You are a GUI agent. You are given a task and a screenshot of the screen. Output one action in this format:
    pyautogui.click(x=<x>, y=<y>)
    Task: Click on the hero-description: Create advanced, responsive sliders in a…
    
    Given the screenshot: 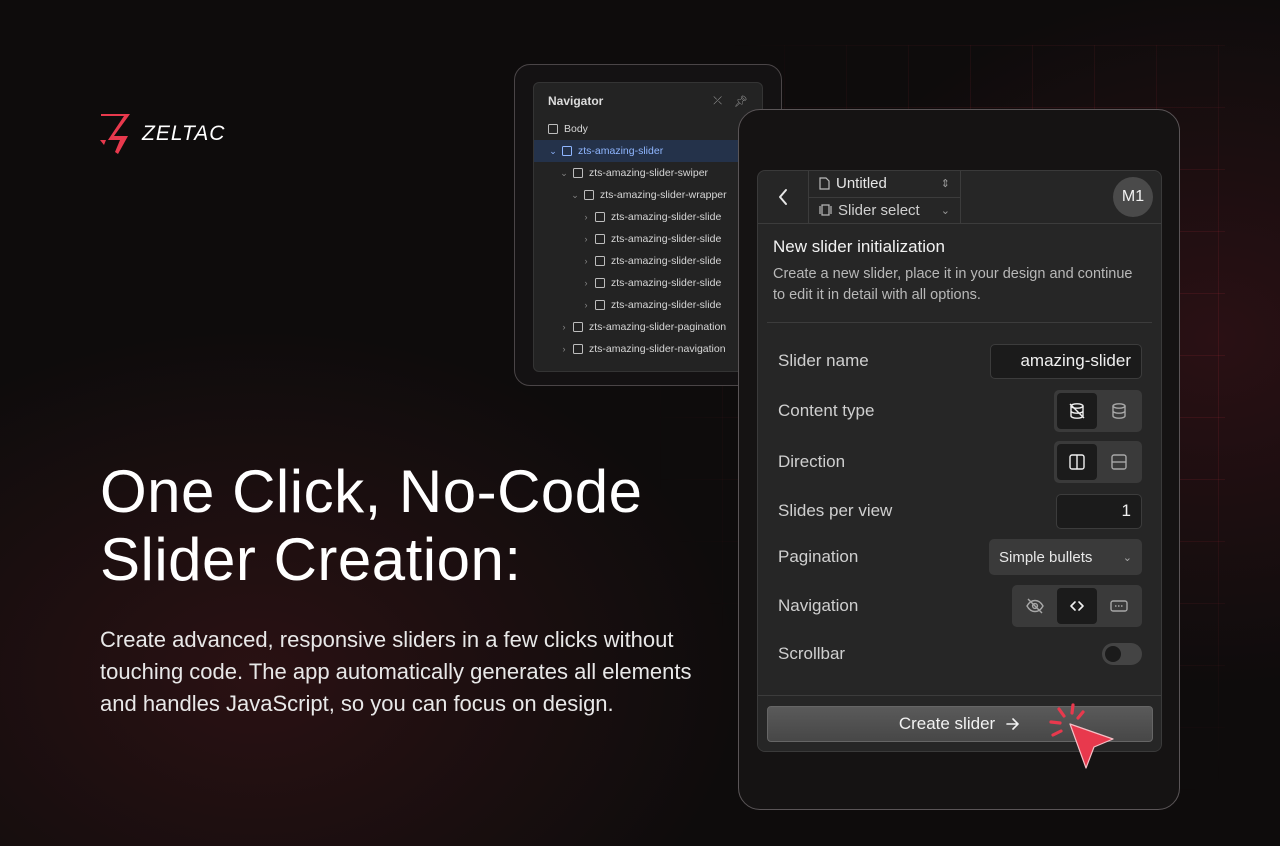 What is the action you would take?
    pyautogui.click(x=396, y=671)
    